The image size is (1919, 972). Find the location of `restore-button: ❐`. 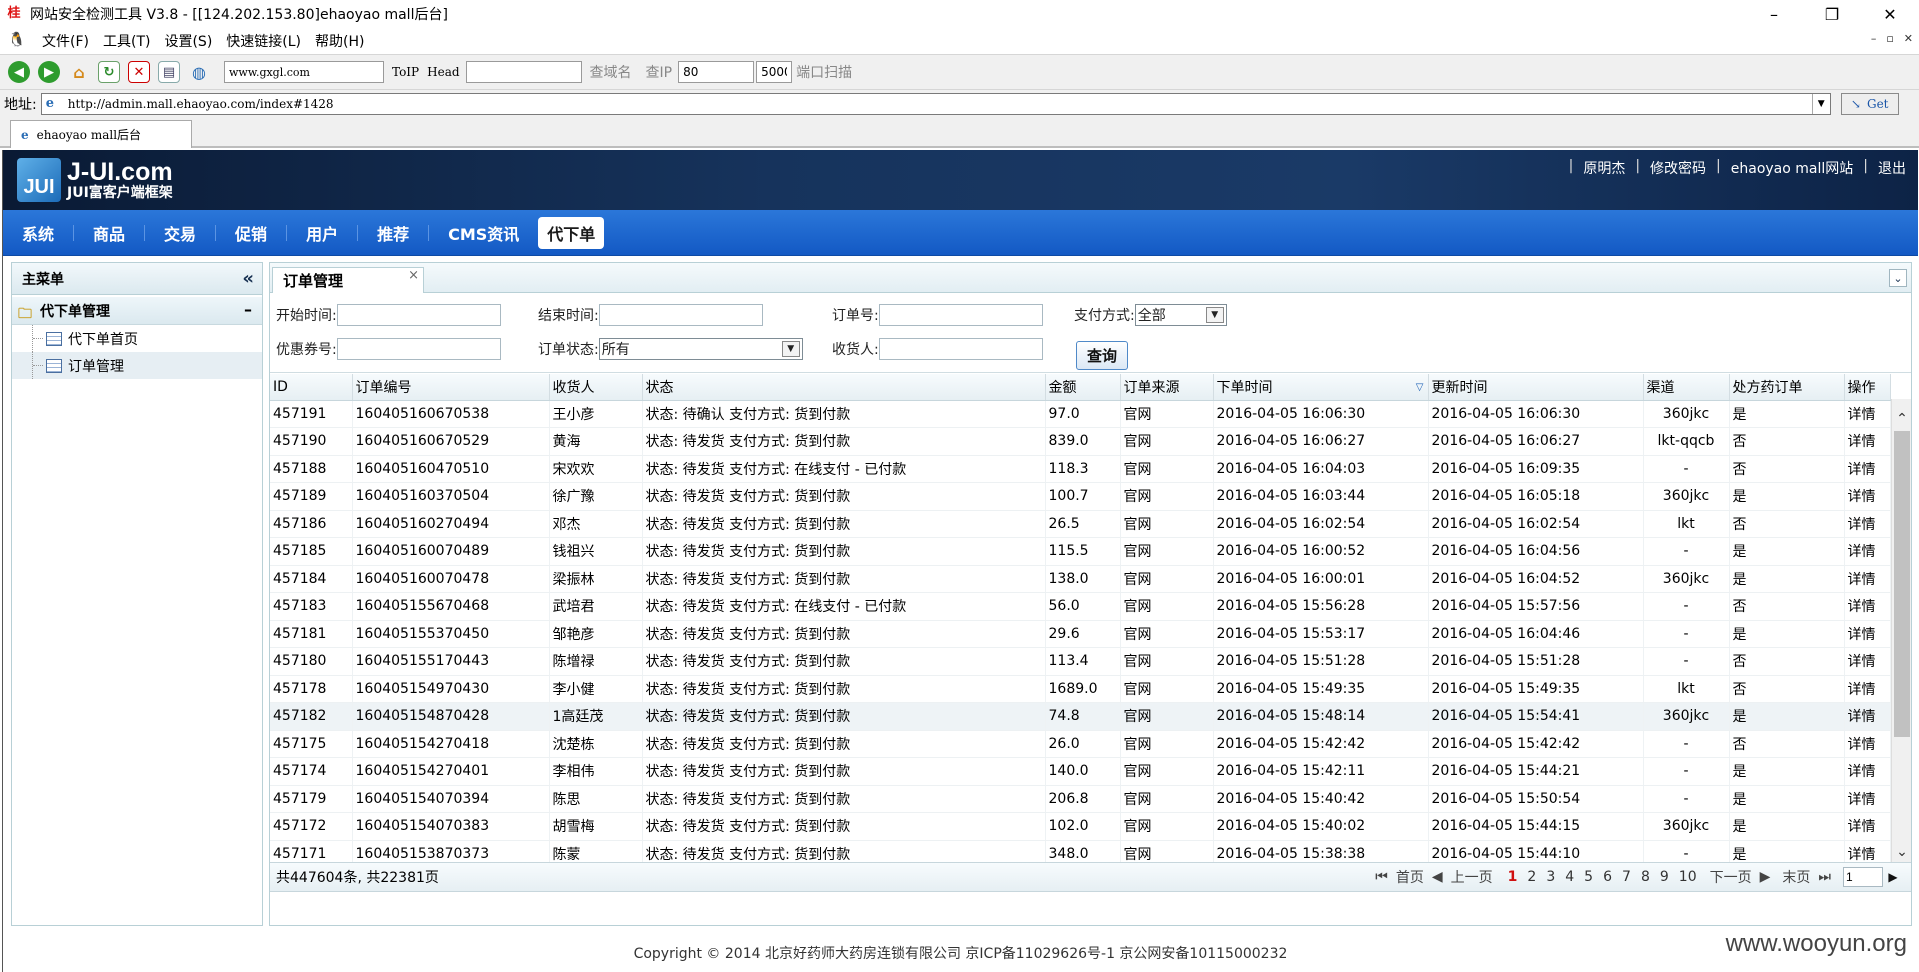

restore-button: ❐ is located at coordinates (1832, 14).